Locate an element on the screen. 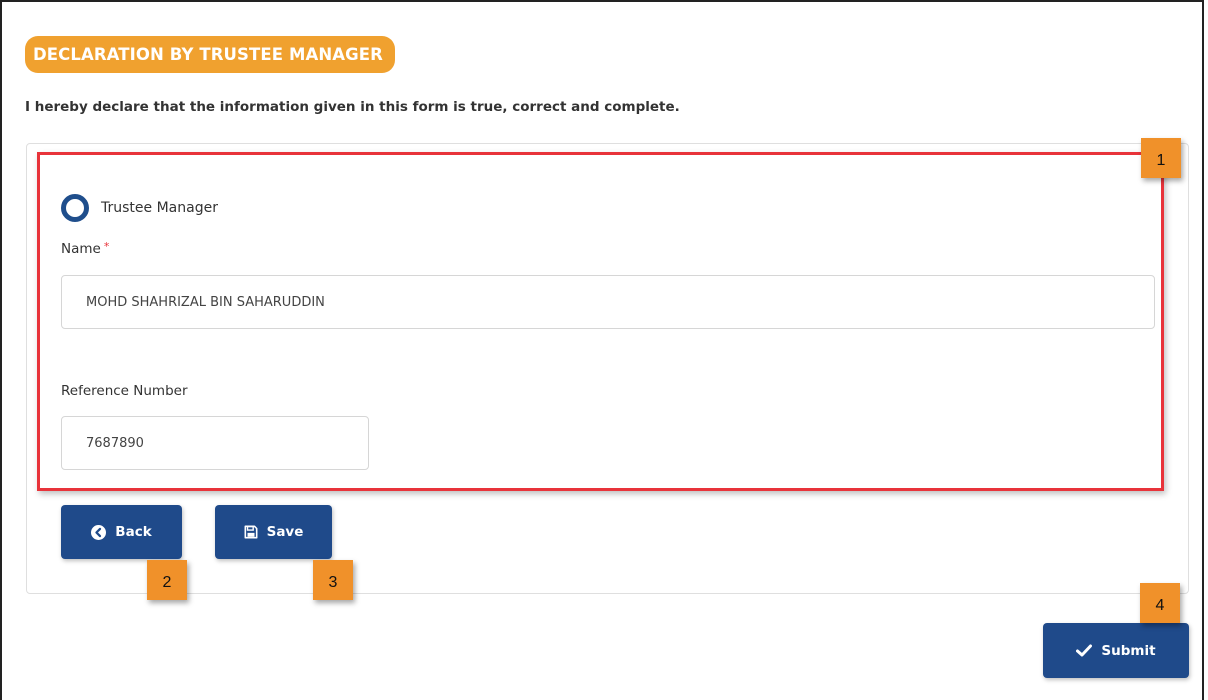 This screenshot has width=1208, height=700. annotation-marker-3: 3 is located at coordinates (333, 580).